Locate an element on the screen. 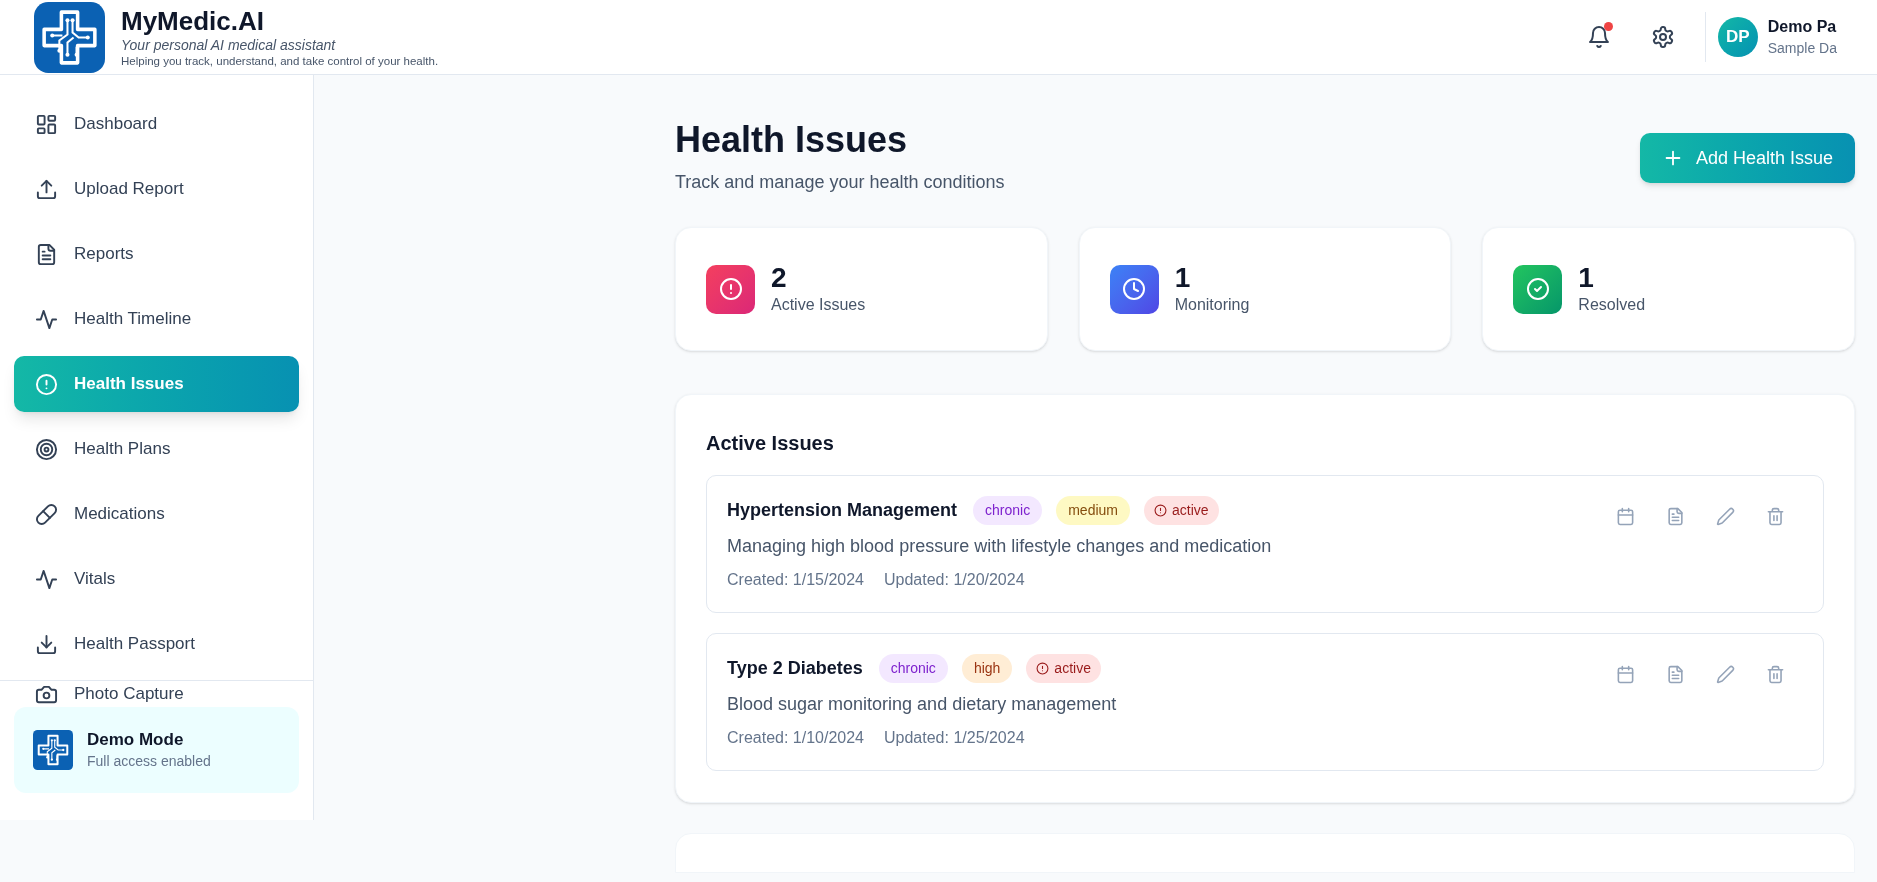 The height and width of the screenshot is (882, 1877). created-date: Created: 1/10/2024 is located at coordinates (795, 738).